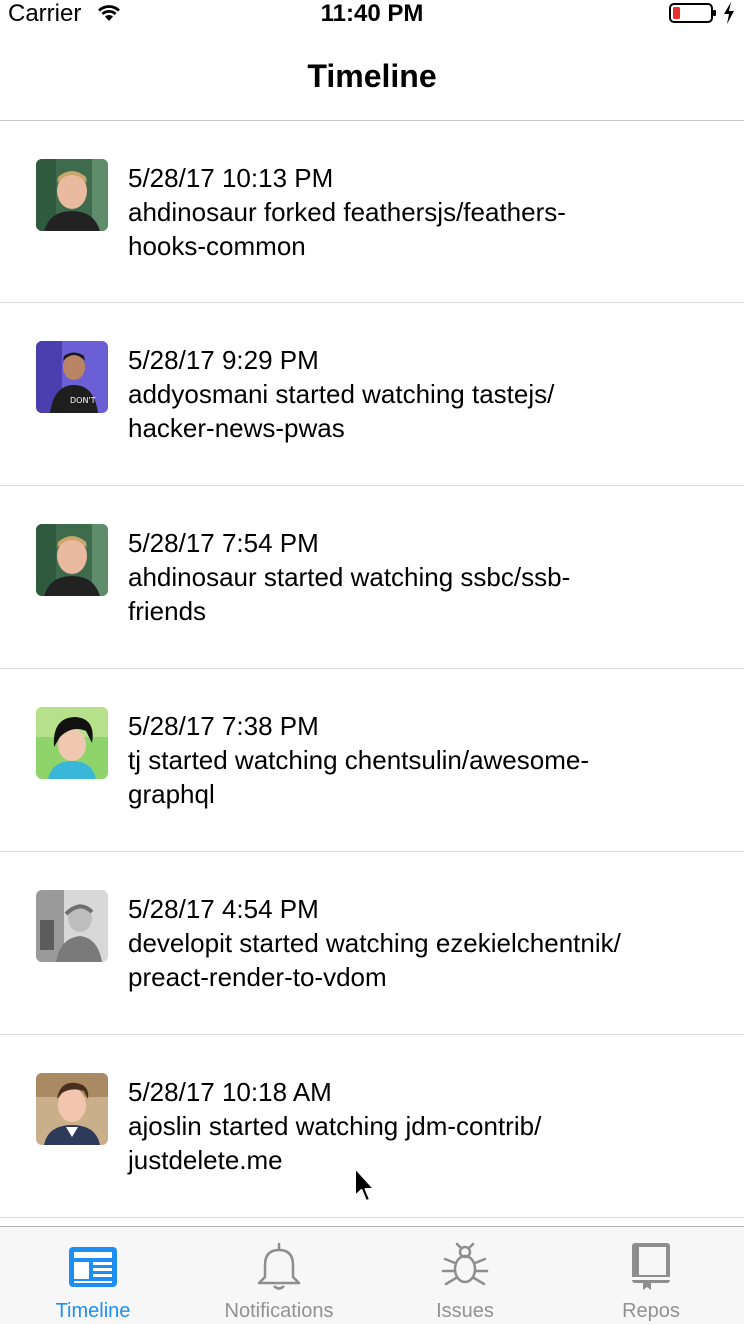  I want to click on event-timestamp: 5/28/17 9:29 PM, so click(223, 360).